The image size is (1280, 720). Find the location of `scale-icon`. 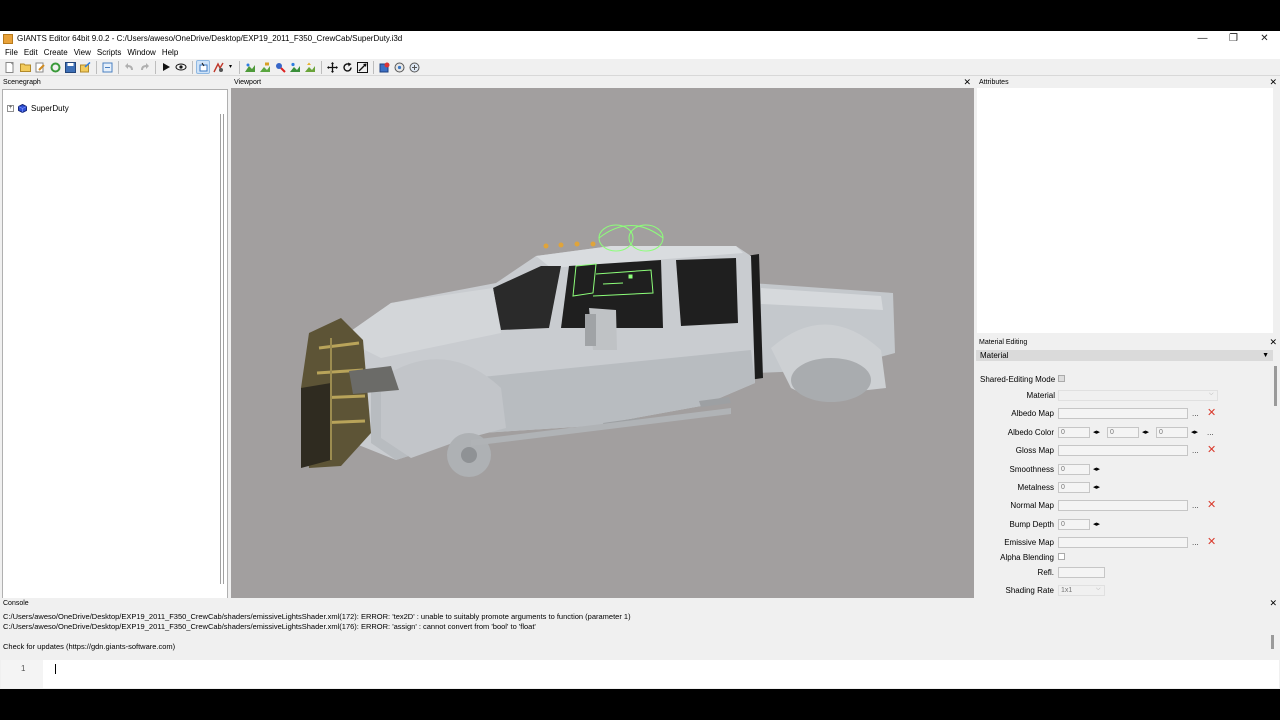

scale-icon is located at coordinates (362, 67).